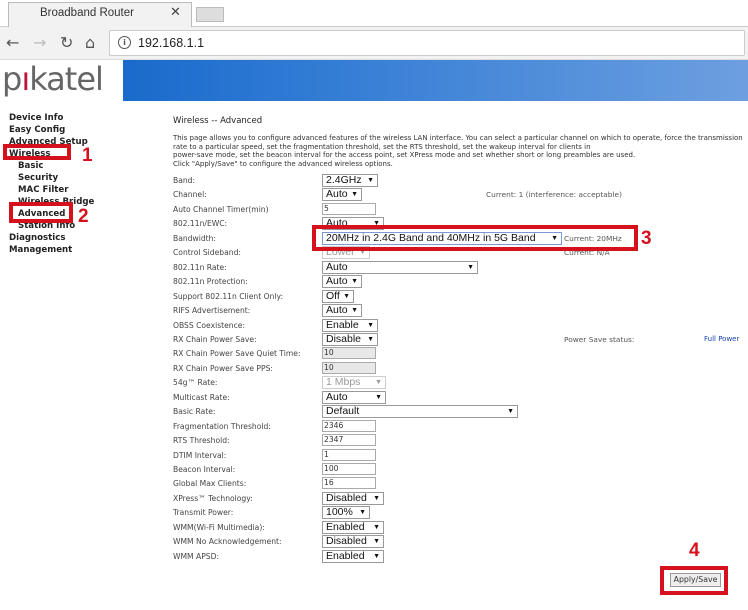  What do you see at coordinates (694, 550) in the screenshot?
I see `annotation-number-4: 4` at bounding box center [694, 550].